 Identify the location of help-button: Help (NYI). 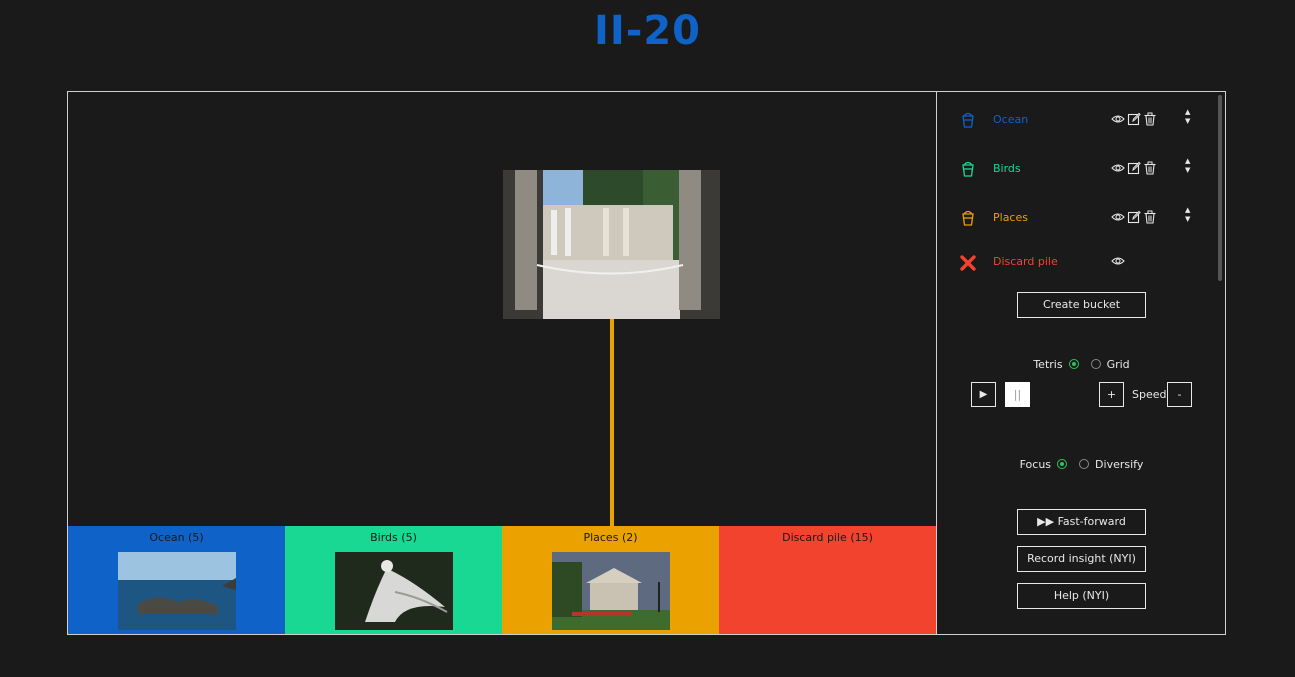
(1081, 596).